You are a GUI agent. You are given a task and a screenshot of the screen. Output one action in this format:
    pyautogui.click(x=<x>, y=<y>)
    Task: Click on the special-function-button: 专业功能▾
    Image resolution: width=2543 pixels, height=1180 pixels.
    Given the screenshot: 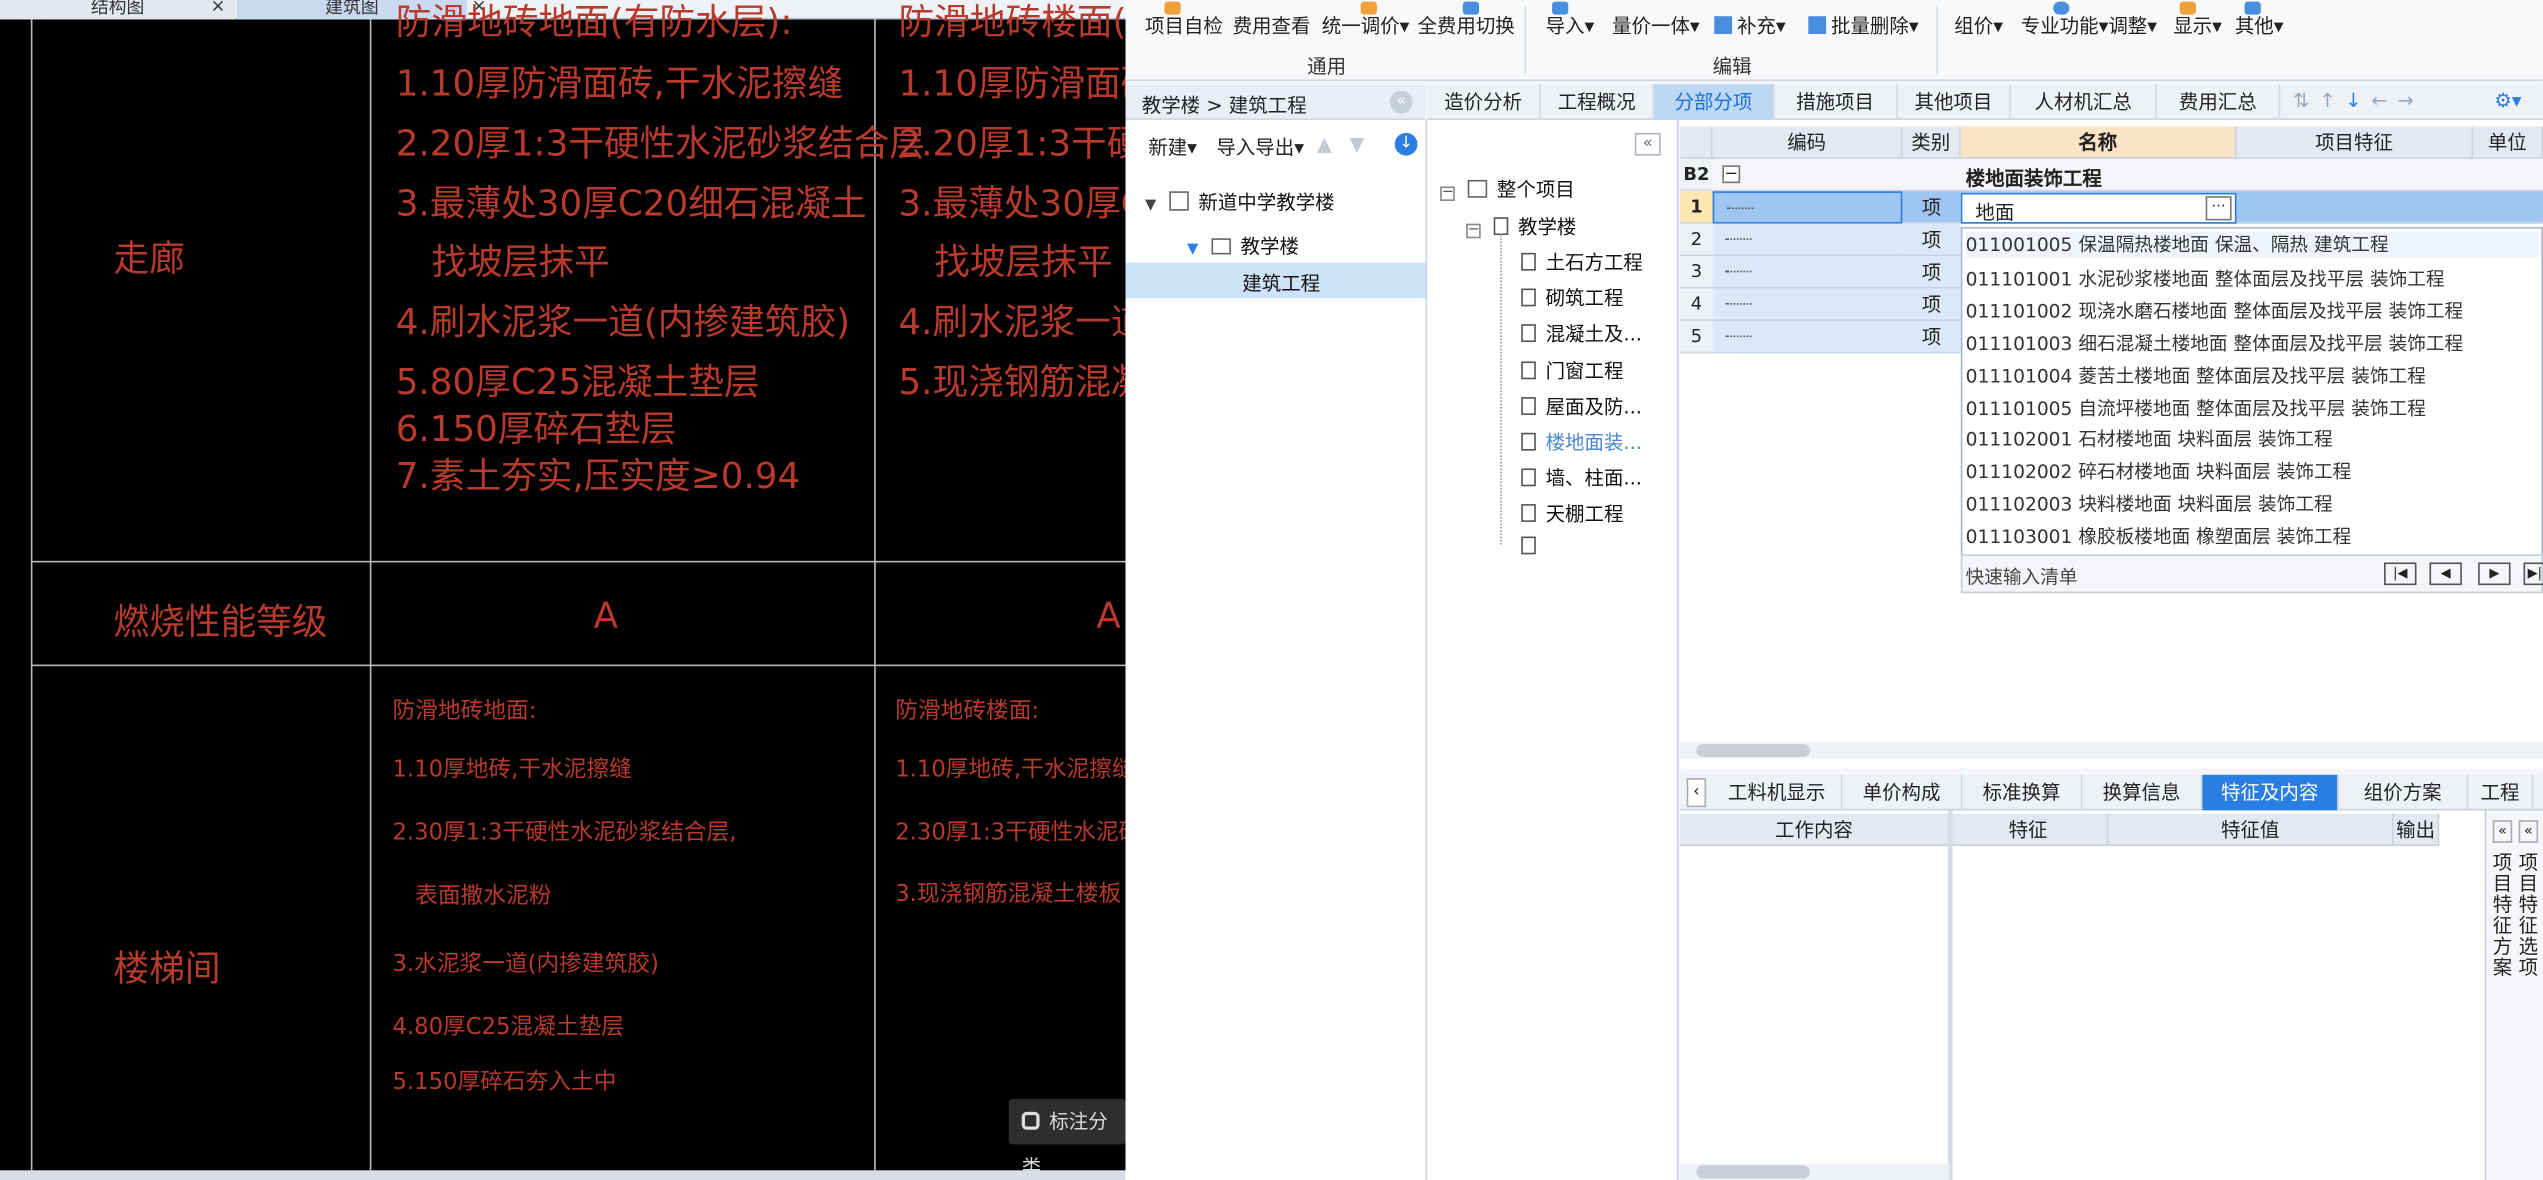 What is the action you would take?
    pyautogui.click(x=2064, y=20)
    